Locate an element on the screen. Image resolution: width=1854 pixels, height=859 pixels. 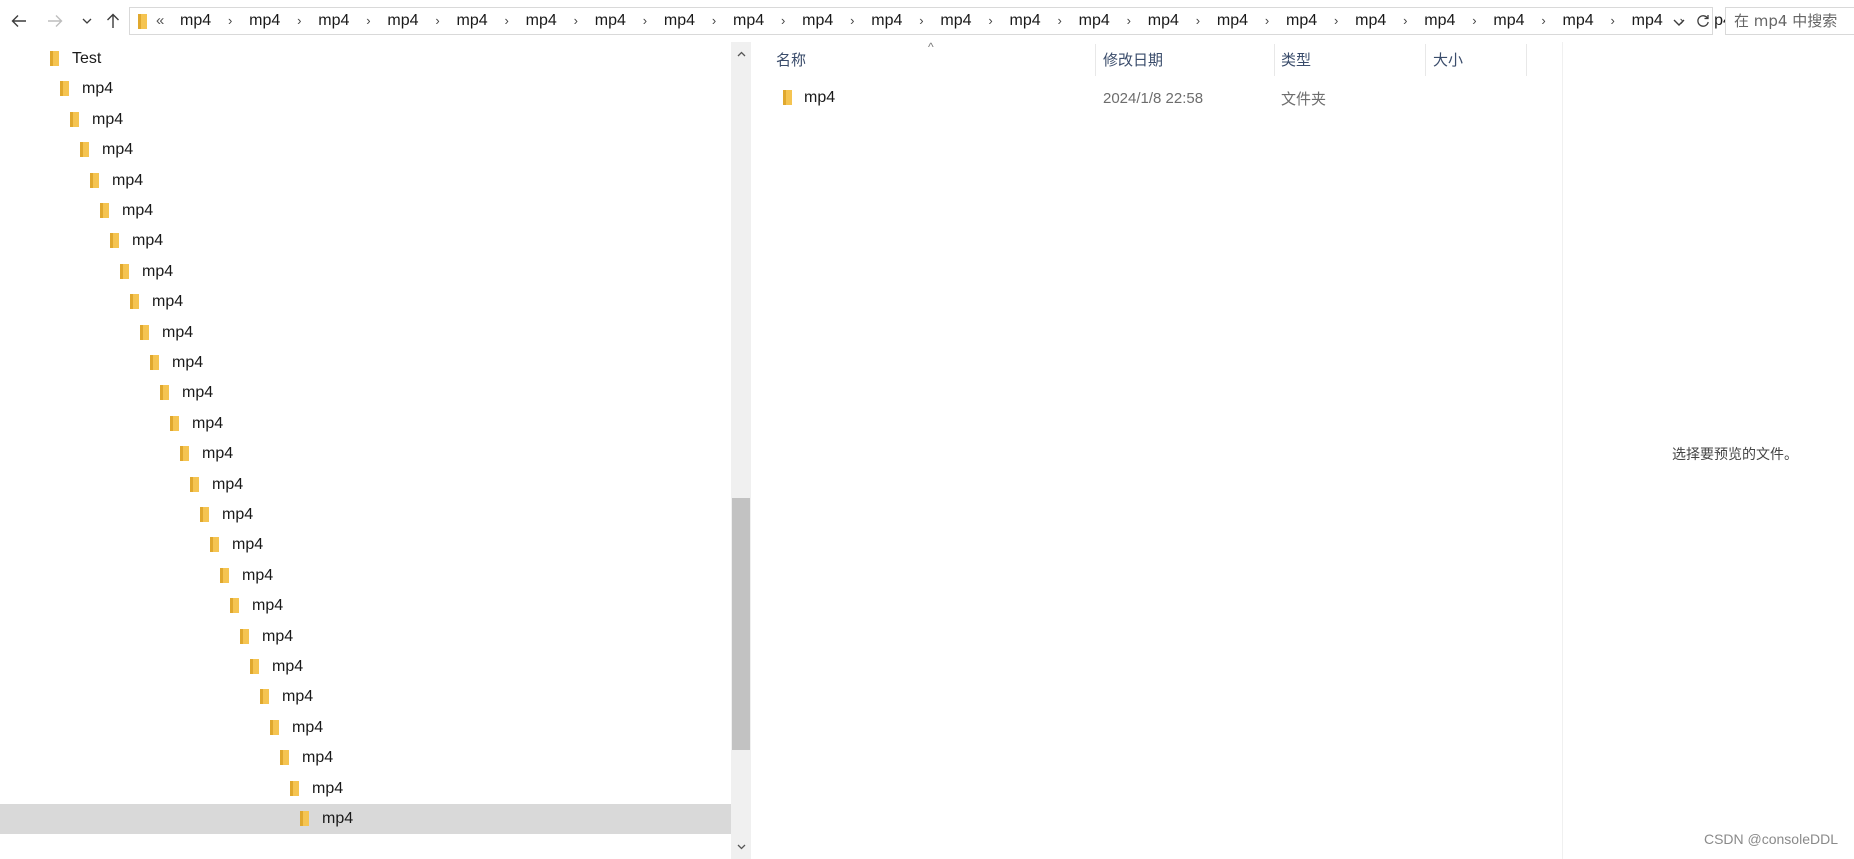
refresh-button is located at coordinates (1703, 21).